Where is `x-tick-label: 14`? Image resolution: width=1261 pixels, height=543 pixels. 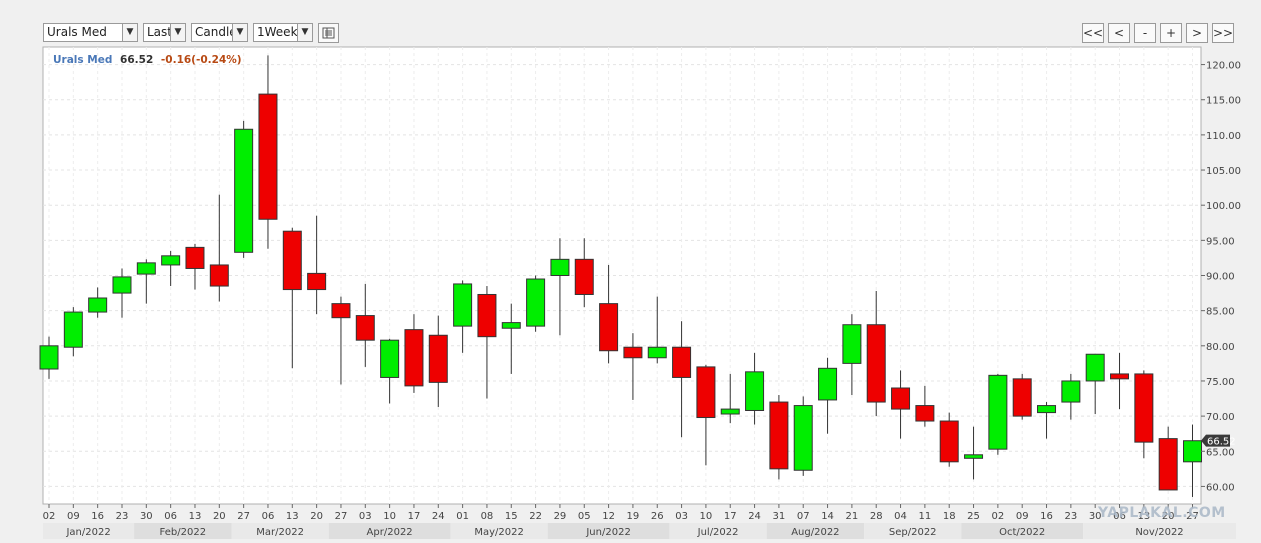 x-tick-label: 14 is located at coordinates (827, 516).